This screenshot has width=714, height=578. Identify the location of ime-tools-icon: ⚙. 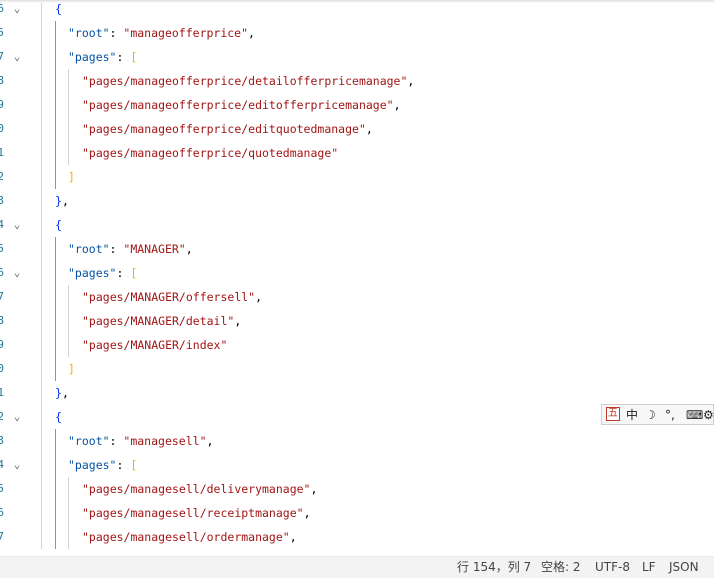
(708, 415).